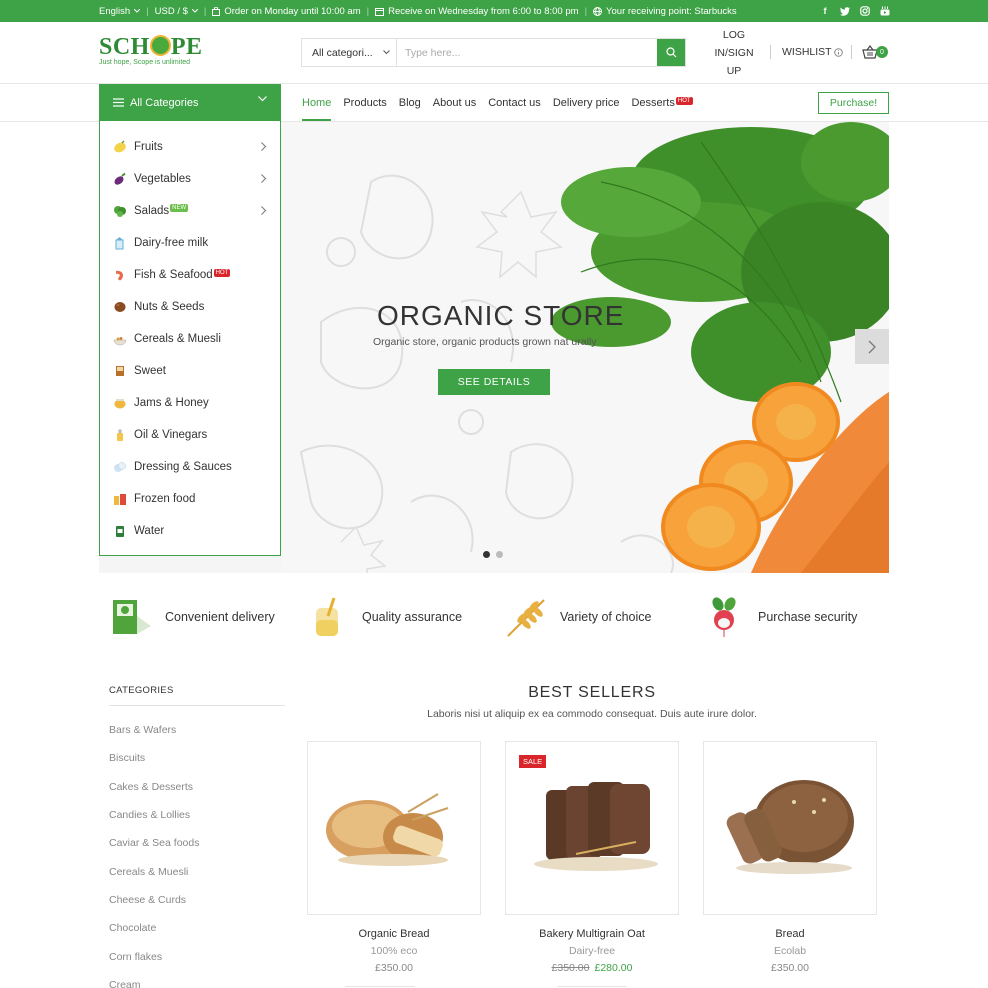  I want to click on radish-icon, so click(724, 617).